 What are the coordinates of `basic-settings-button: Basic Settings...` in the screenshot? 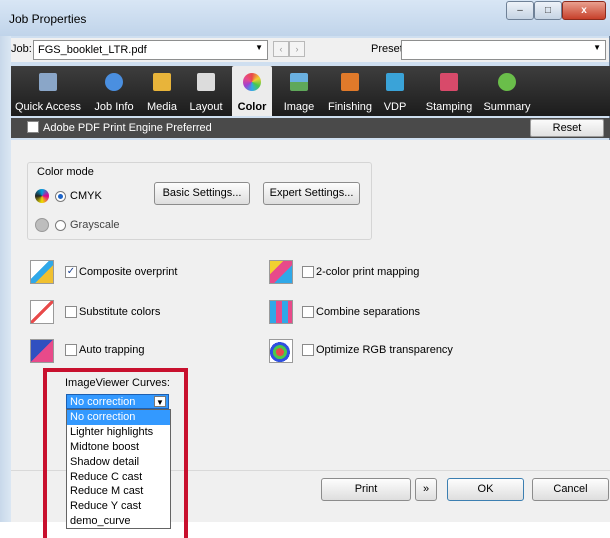 It's located at (202, 193).